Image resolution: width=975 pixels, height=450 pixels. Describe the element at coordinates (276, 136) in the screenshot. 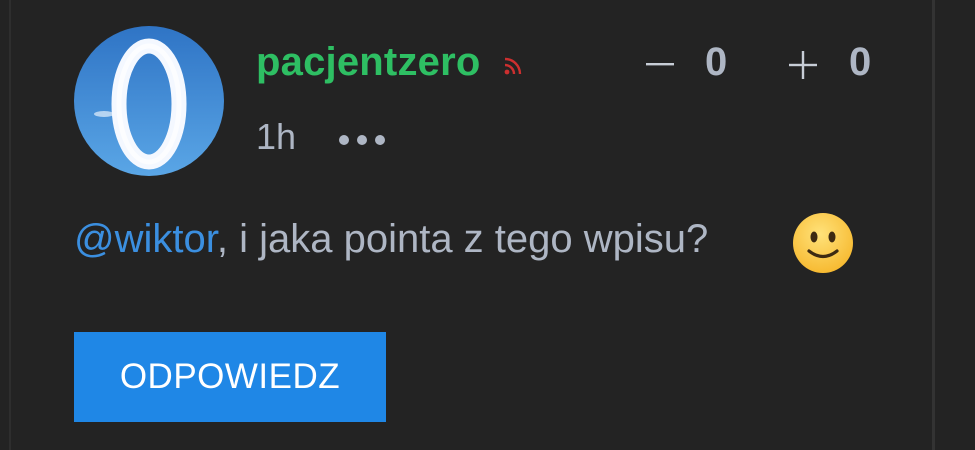

I see `post-time: 1h` at that location.